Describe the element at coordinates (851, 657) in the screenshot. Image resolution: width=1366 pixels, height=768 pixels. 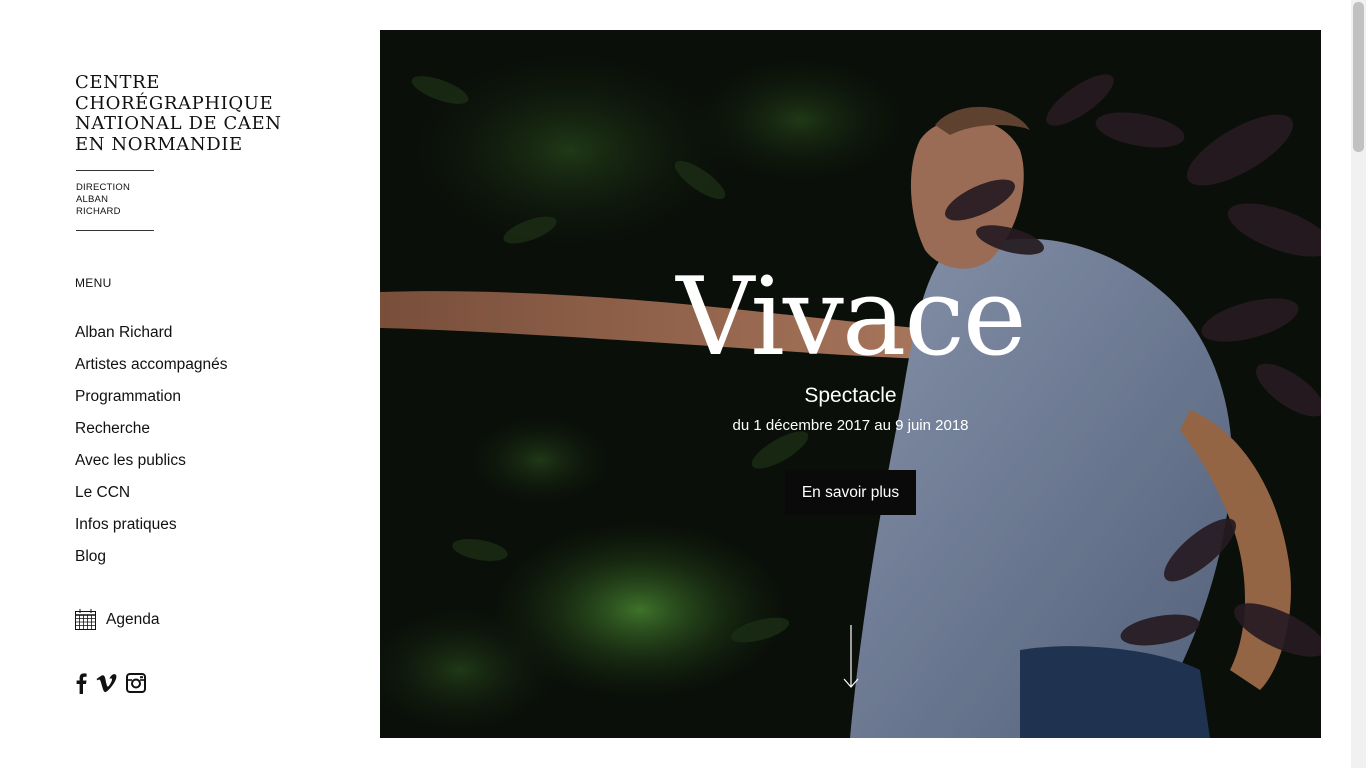
I see `arrow-down-icon` at that location.